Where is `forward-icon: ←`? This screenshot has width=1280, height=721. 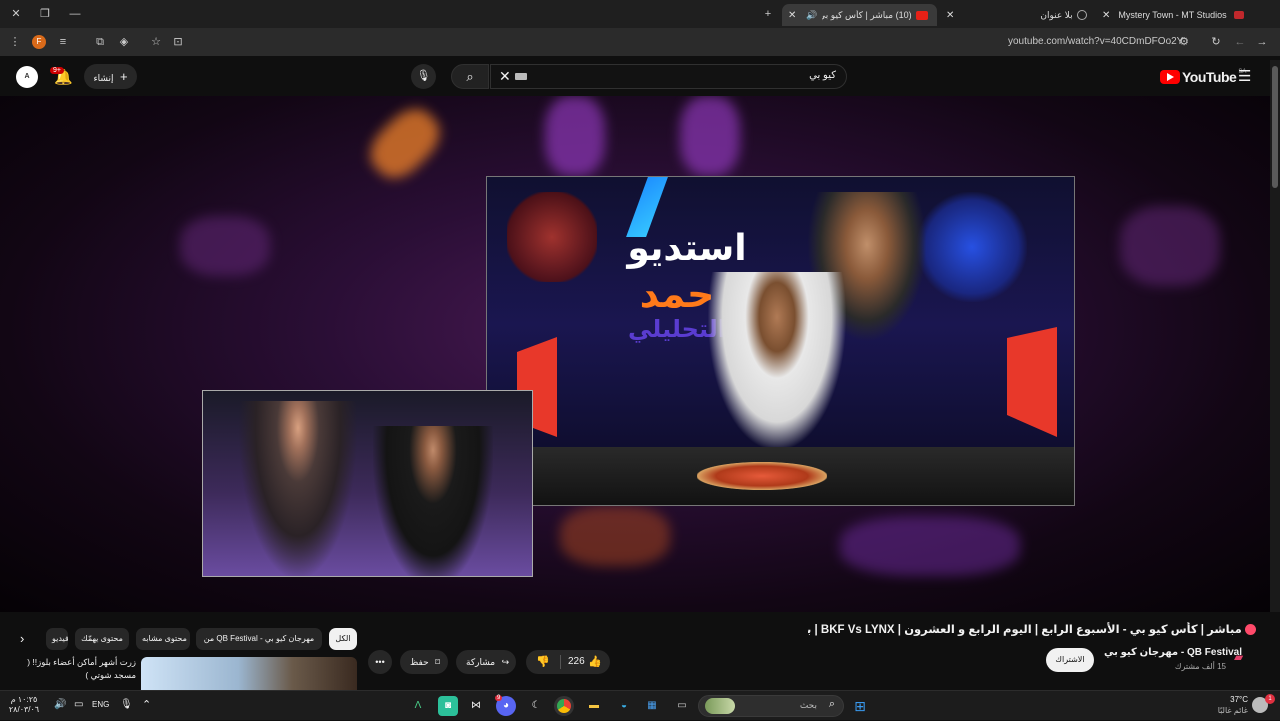
forward-icon: ← is located at coordinates (1240, 42).